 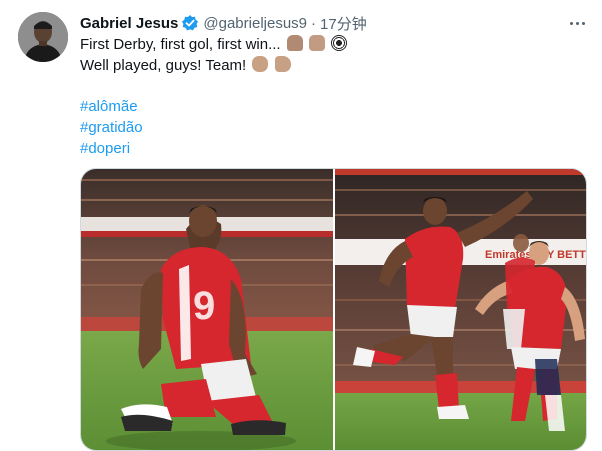 What do you see at coordinates (260, 64) in the screenshot?
I see `fist-bump-emoji-icon` at bounding box center [260, 64].